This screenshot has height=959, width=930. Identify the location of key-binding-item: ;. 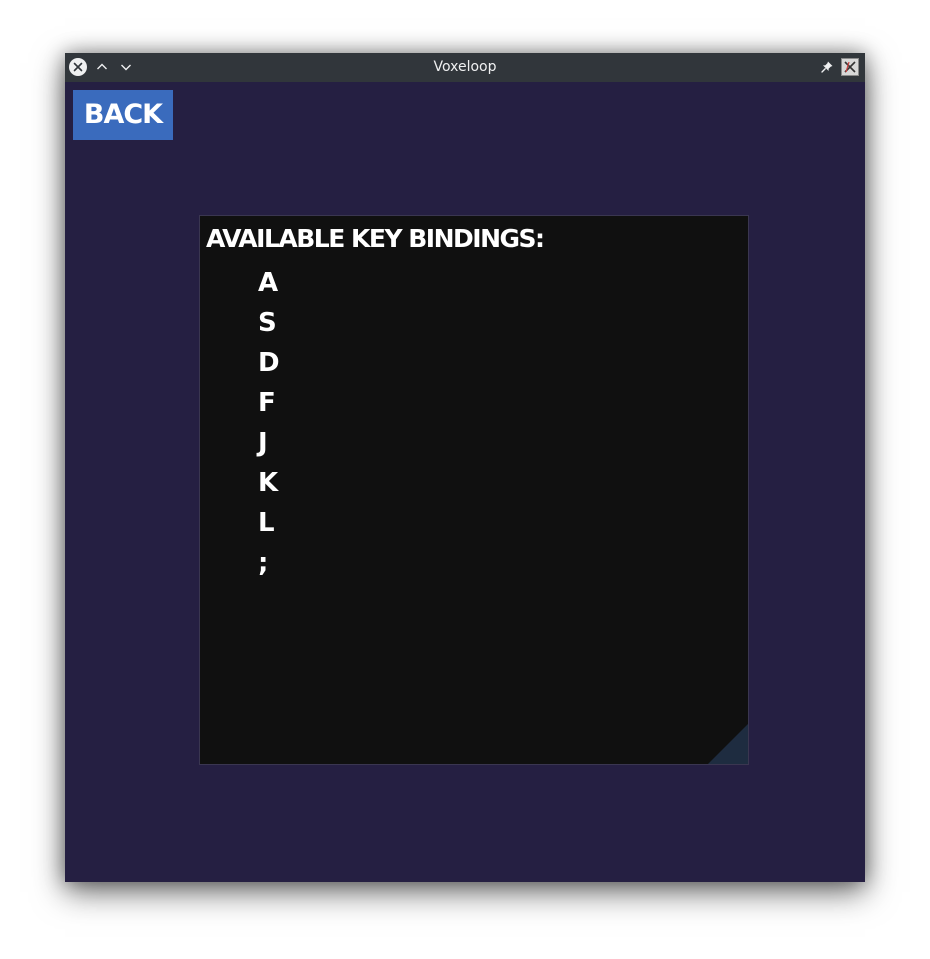
(263, 563).